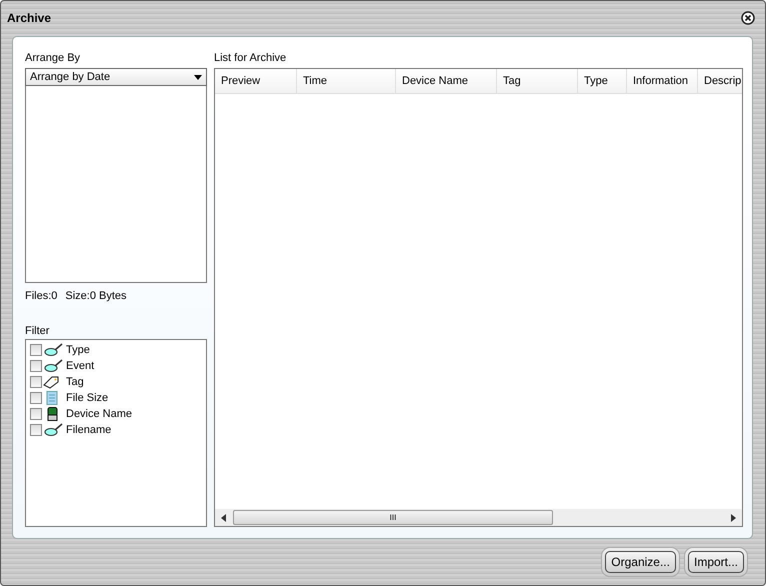  I want to click on close-icon, so click(748, 17).